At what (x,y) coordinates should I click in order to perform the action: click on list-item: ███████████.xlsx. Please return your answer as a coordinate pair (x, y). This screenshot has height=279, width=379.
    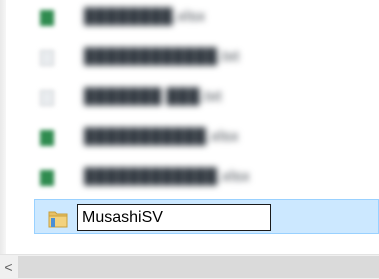
    Looking at the image, I should click on (190, 137).